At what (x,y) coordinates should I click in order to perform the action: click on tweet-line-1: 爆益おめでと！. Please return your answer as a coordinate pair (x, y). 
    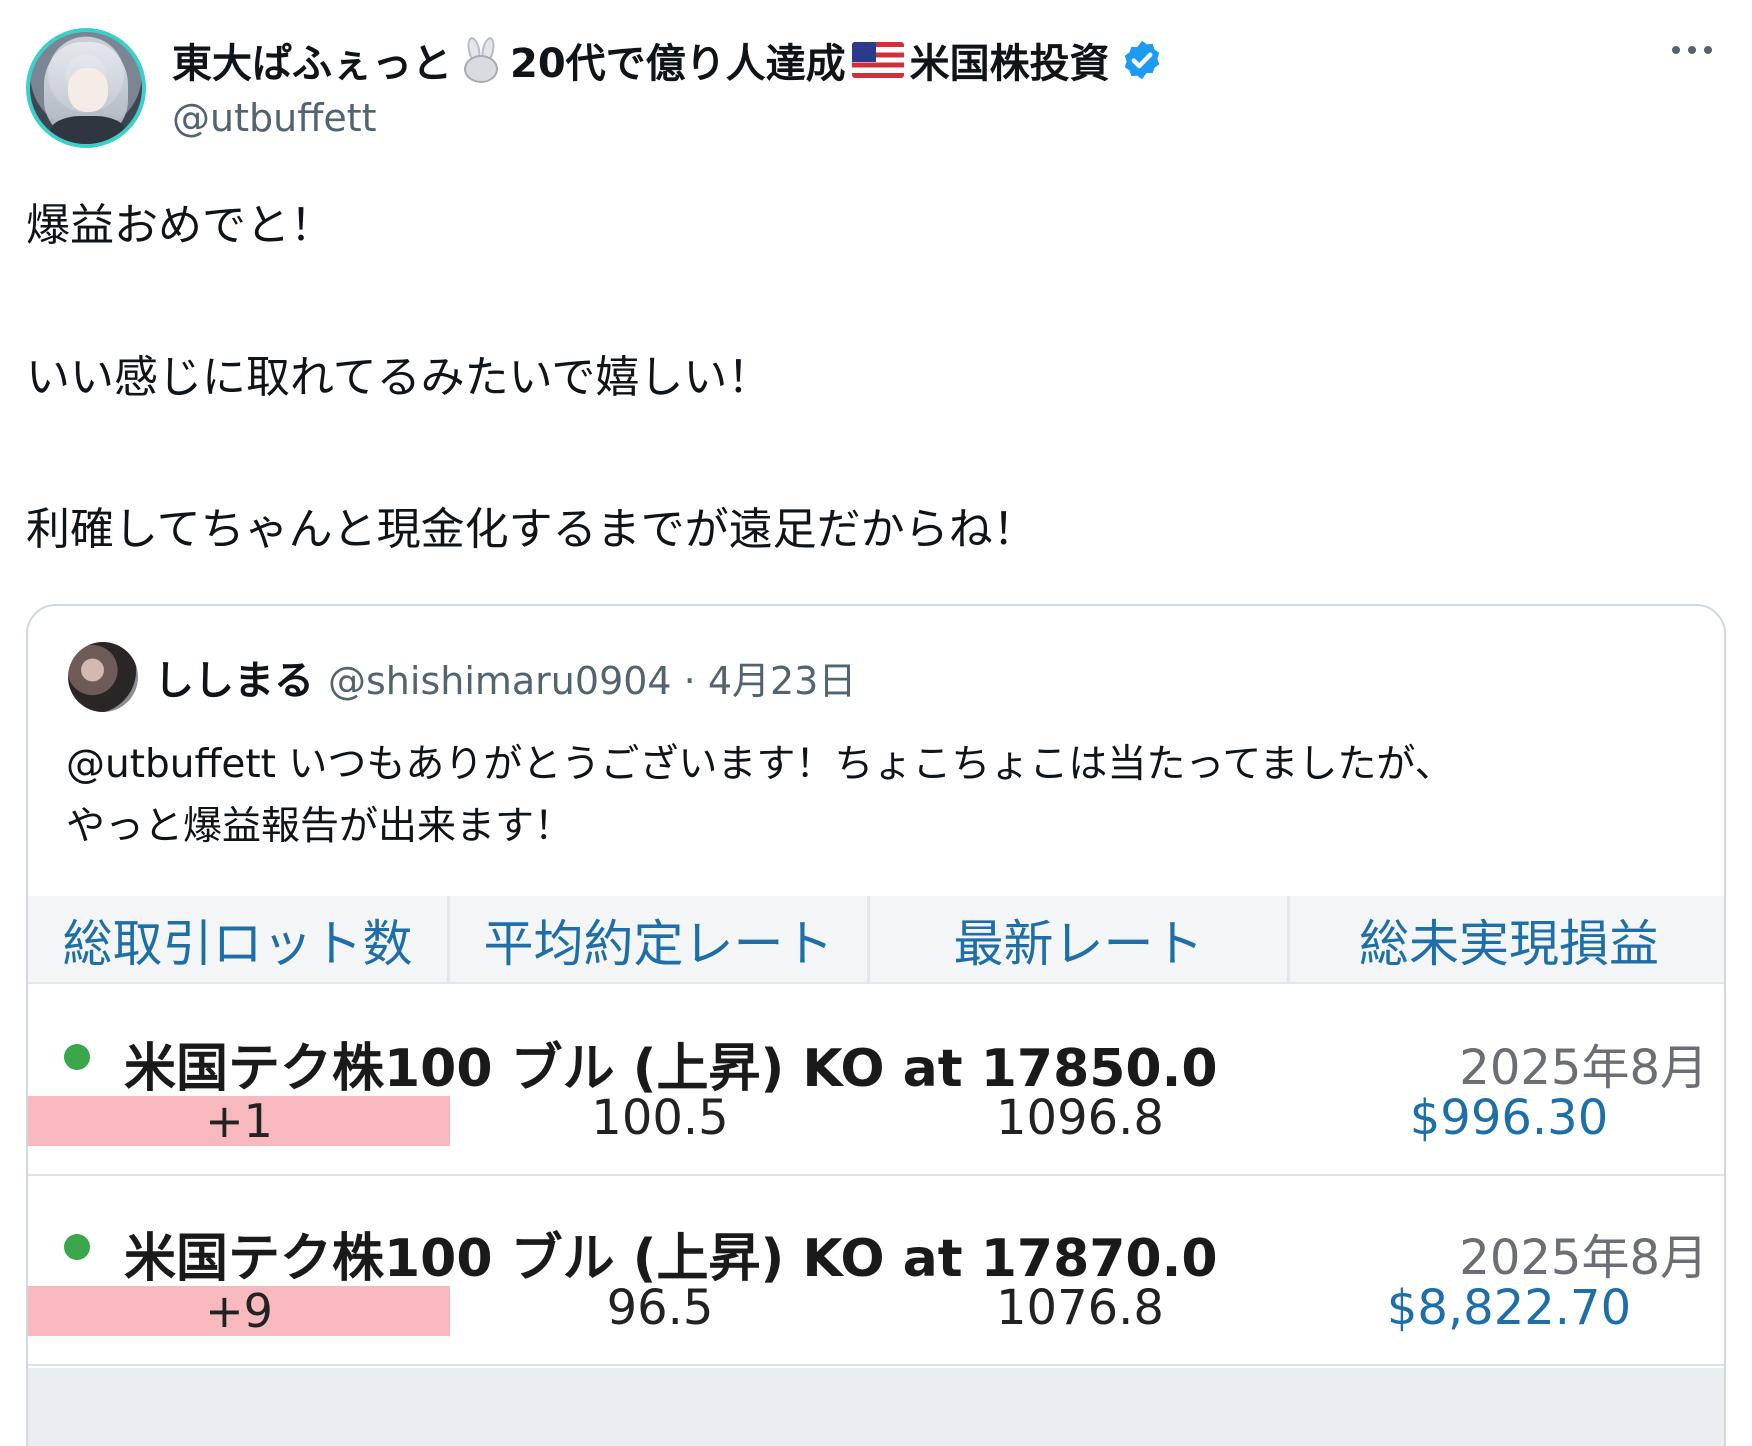
    Looking at the image, I should click on (180, 225).